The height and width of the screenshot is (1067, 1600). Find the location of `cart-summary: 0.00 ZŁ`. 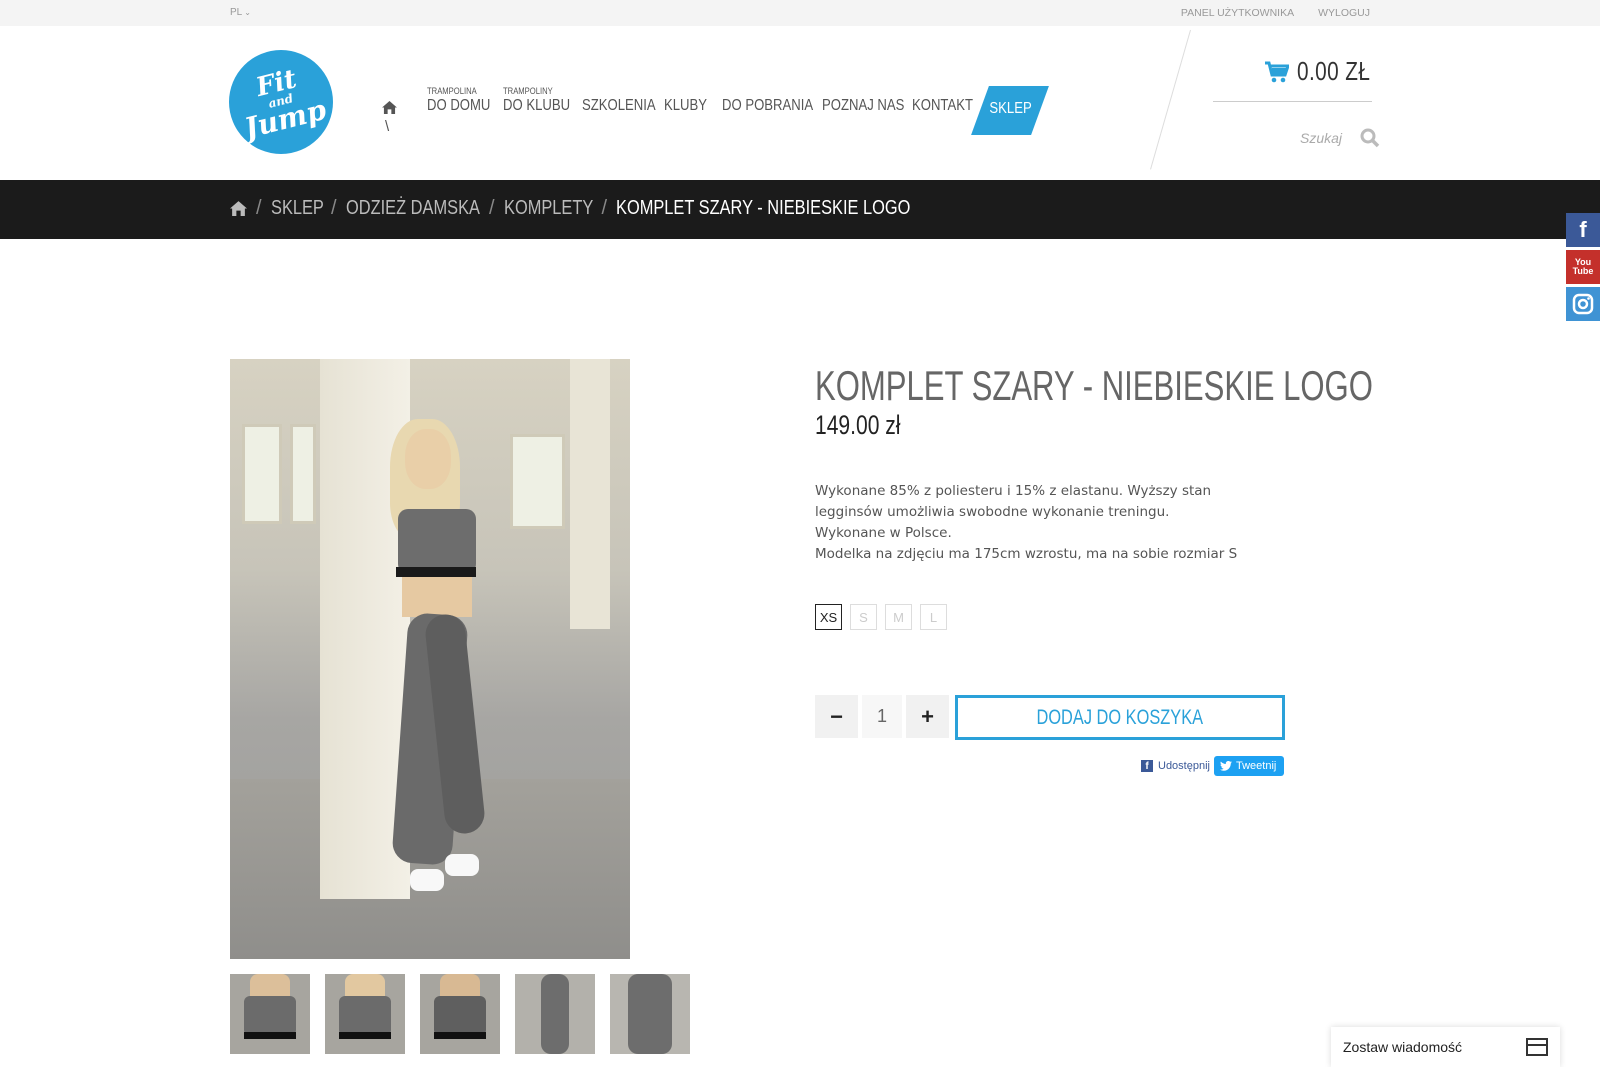

cart-summary: 0.00 ZŁ is located at coordinates (1327, 71).